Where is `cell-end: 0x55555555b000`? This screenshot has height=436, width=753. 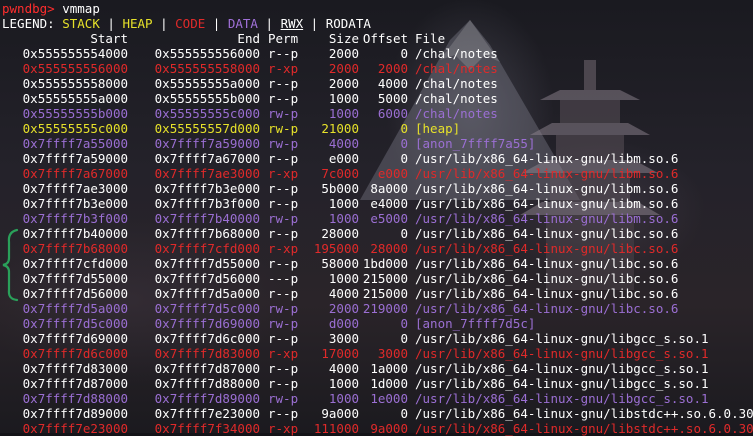 cell-end: 0x55555555b000 is located at coordinates (207, 98).